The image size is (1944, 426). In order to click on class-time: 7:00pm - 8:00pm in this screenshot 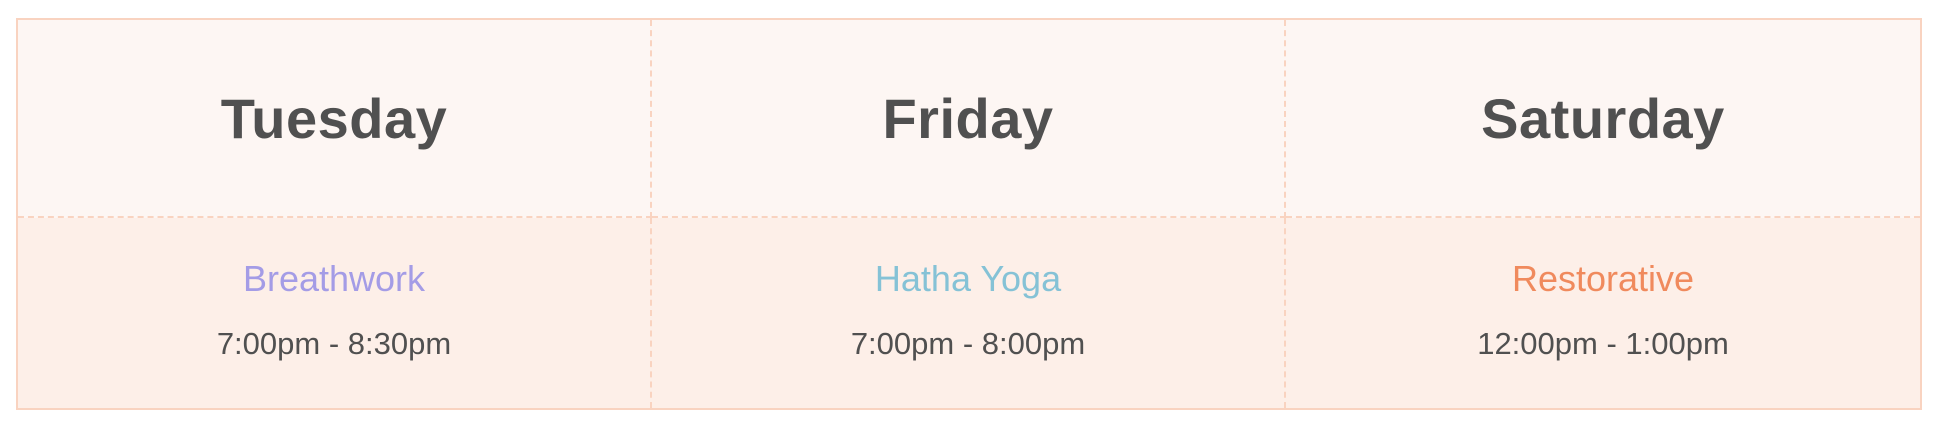, I will do `click(968, 343)`.